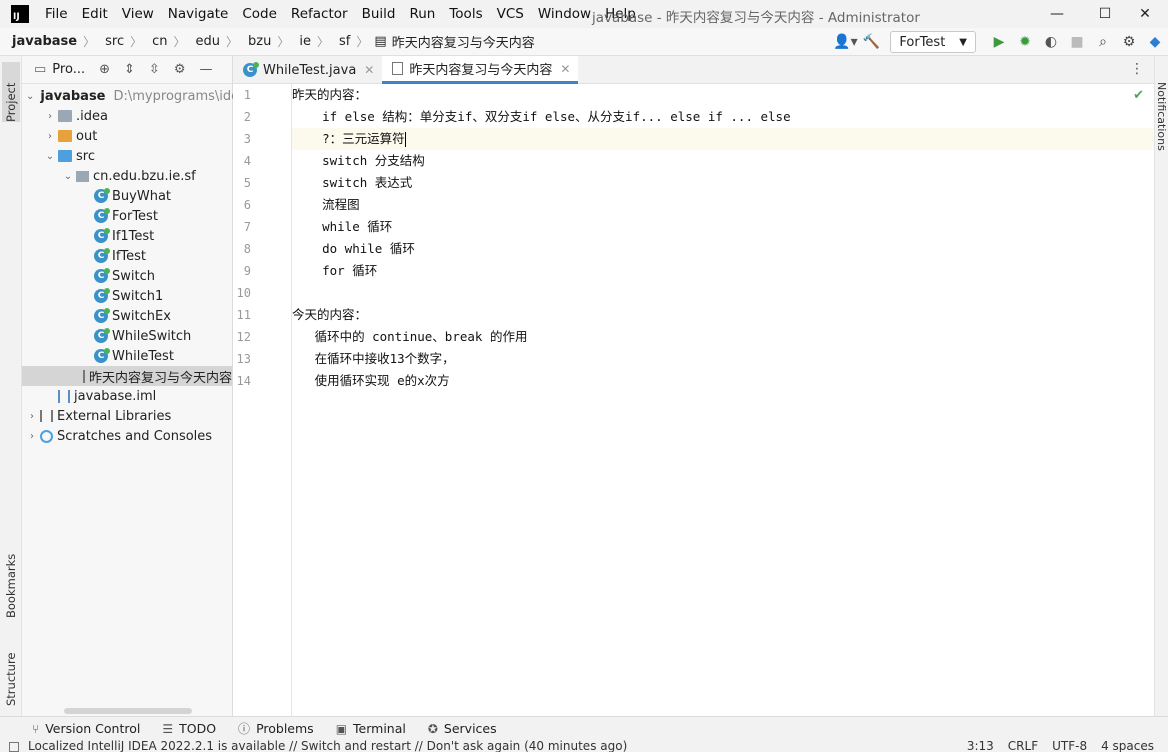 The image size is (1168, 752). What do you see at coordinates (723, 205) in the screenshot?
I see `code-line: 流程图` at bounding box center [723, 205].